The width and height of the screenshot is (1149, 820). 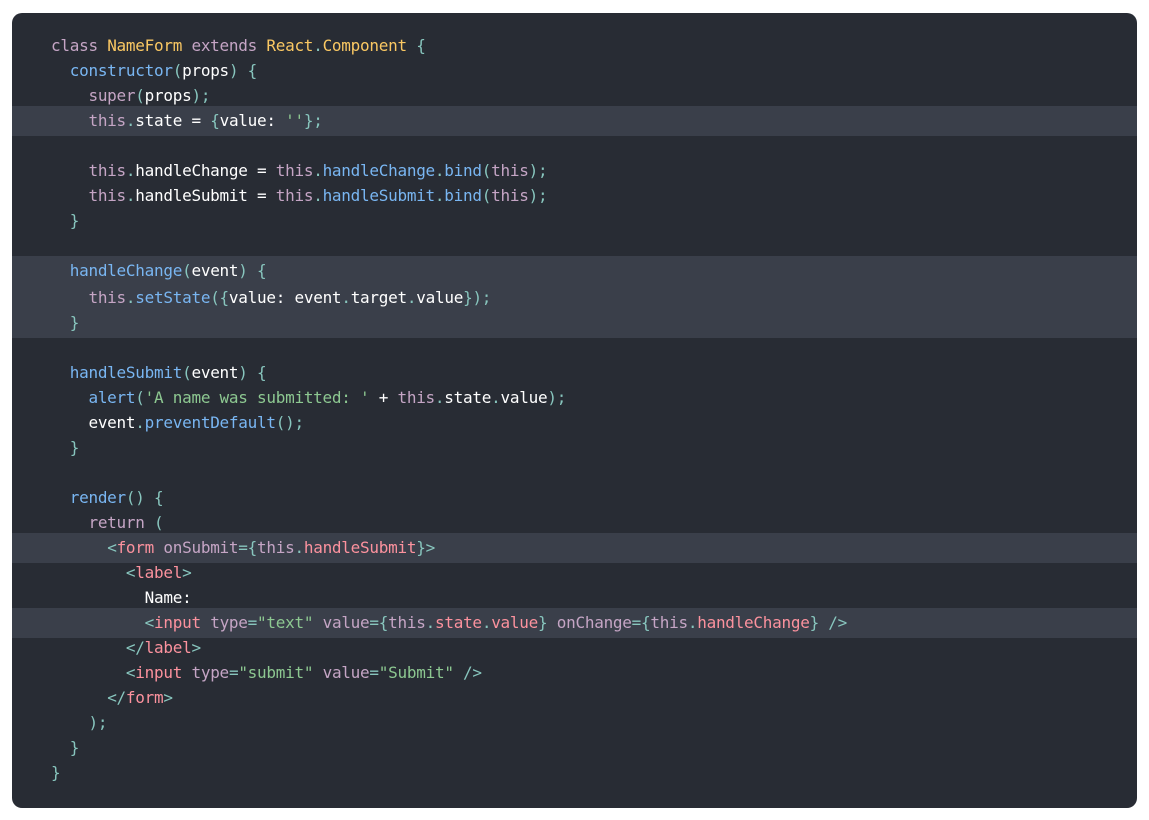 What do you see at coordinates (574, 95) in the screenshot?
I see `code-line: super(props);` at bounding box center [574, 95].